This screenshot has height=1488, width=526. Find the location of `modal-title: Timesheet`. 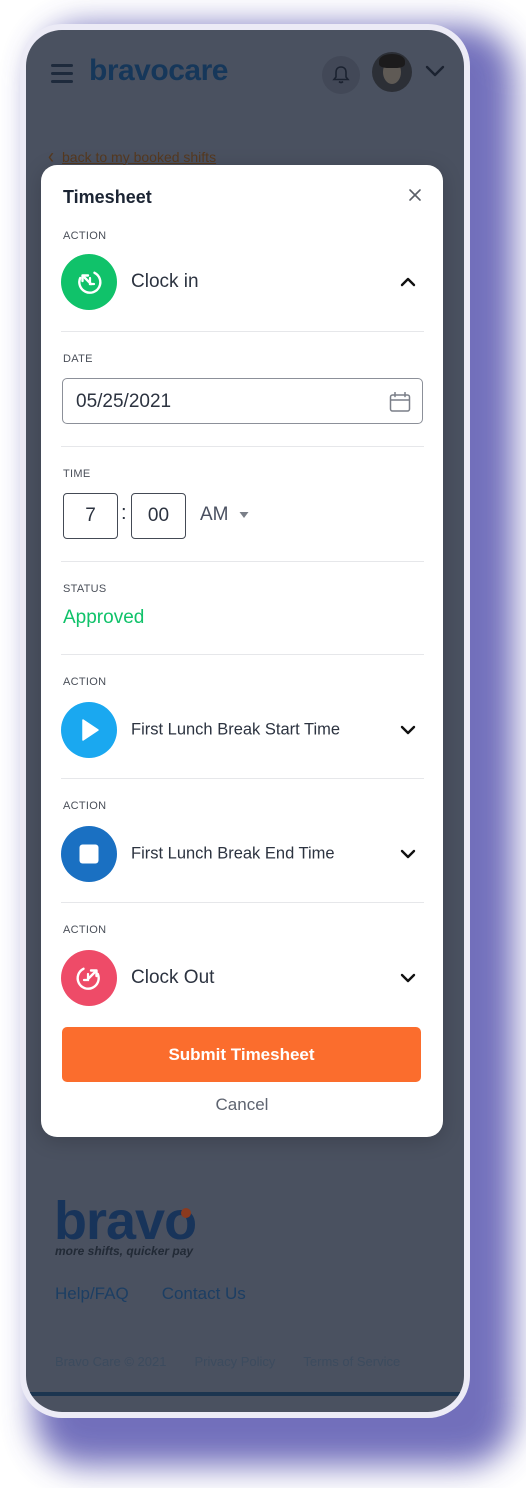

modal-title: Timesheet is located at coordinates (107, 197).